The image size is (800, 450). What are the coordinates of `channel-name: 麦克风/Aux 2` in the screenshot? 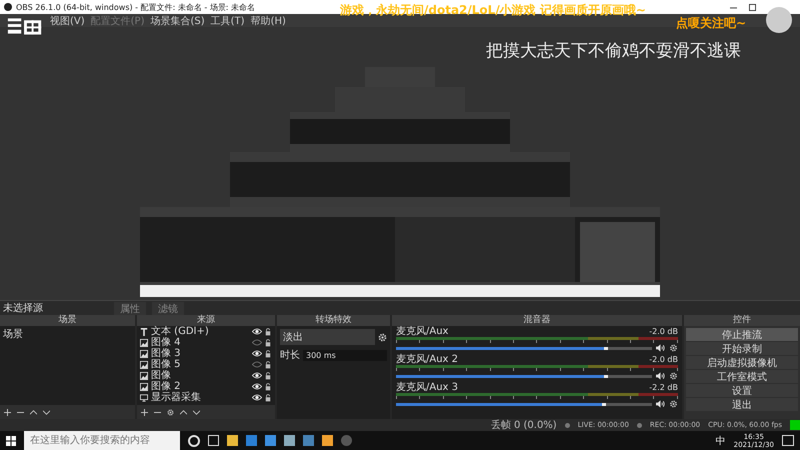 It's located at (427, 360).